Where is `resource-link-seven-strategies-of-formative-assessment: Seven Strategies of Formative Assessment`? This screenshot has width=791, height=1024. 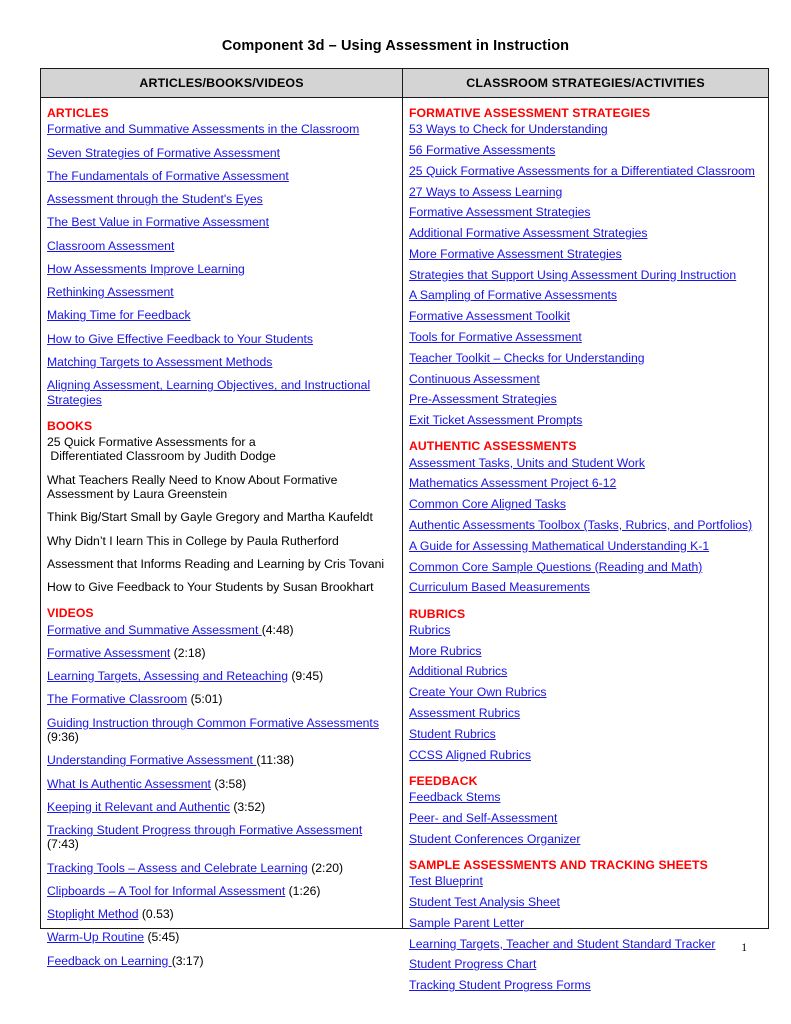
resource-link-seven-strategies-of-formative-assessment: Seven Strategies of Formative Assessment is located at coordinates (163, 153).